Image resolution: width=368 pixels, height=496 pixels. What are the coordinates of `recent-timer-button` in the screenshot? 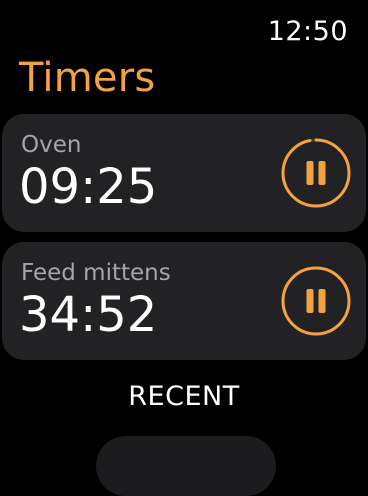 It's located at (186, 466).